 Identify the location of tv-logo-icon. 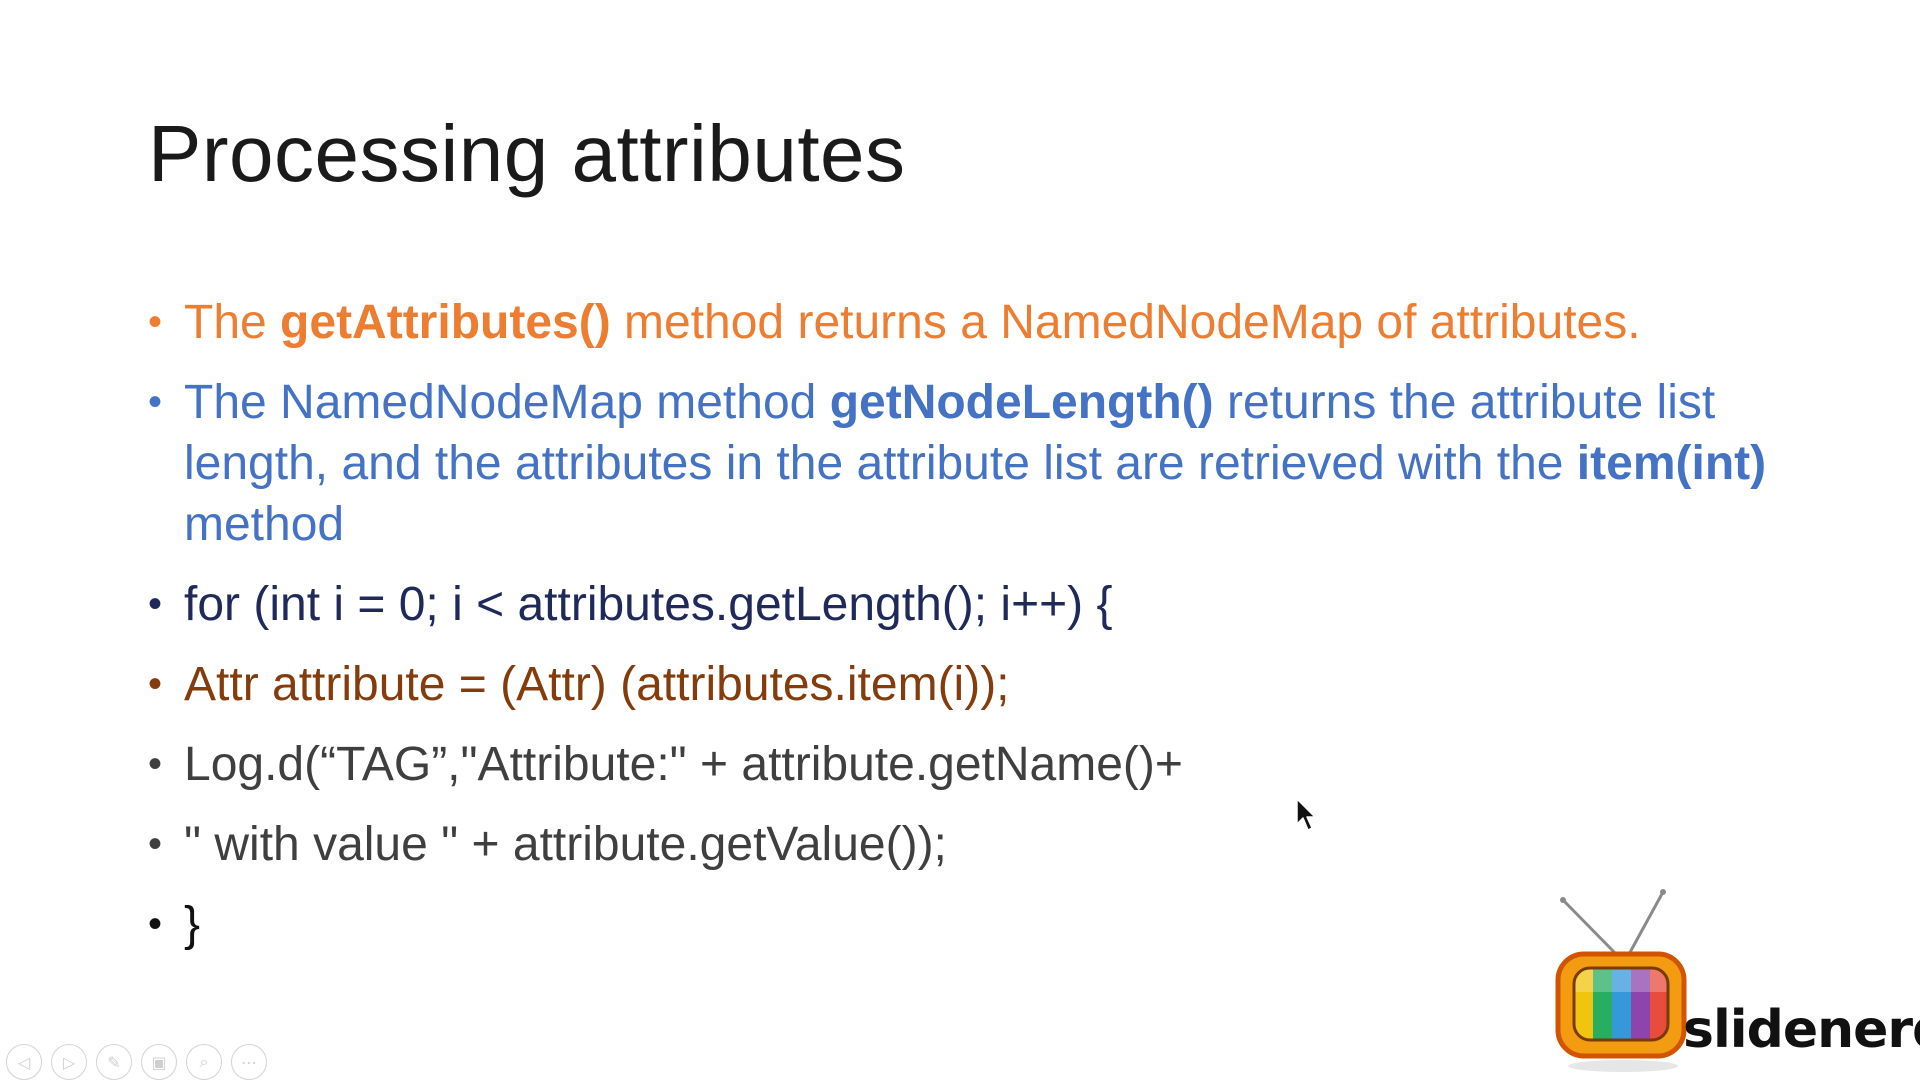
(1621, 980).